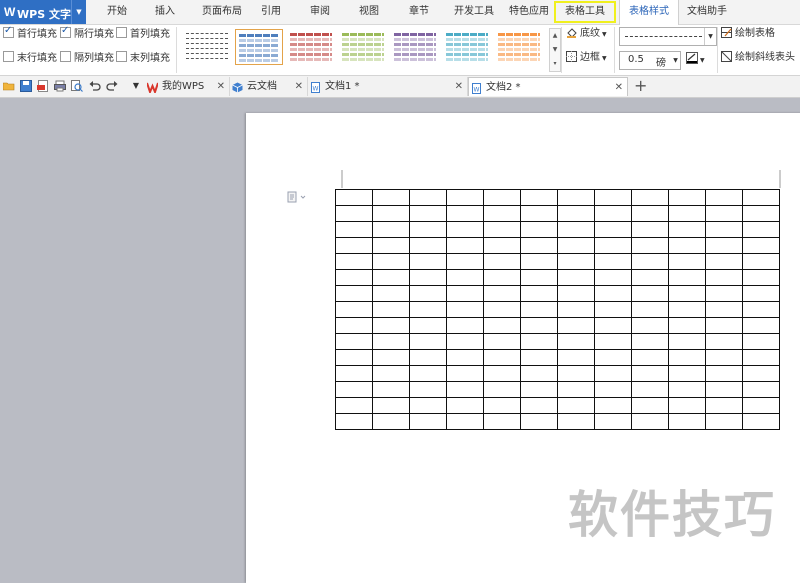 The image size is (800, 583). Describe the element at coordinates (30, 58) in the screenshot. I see `last-row-option: 末行填充` at that location.